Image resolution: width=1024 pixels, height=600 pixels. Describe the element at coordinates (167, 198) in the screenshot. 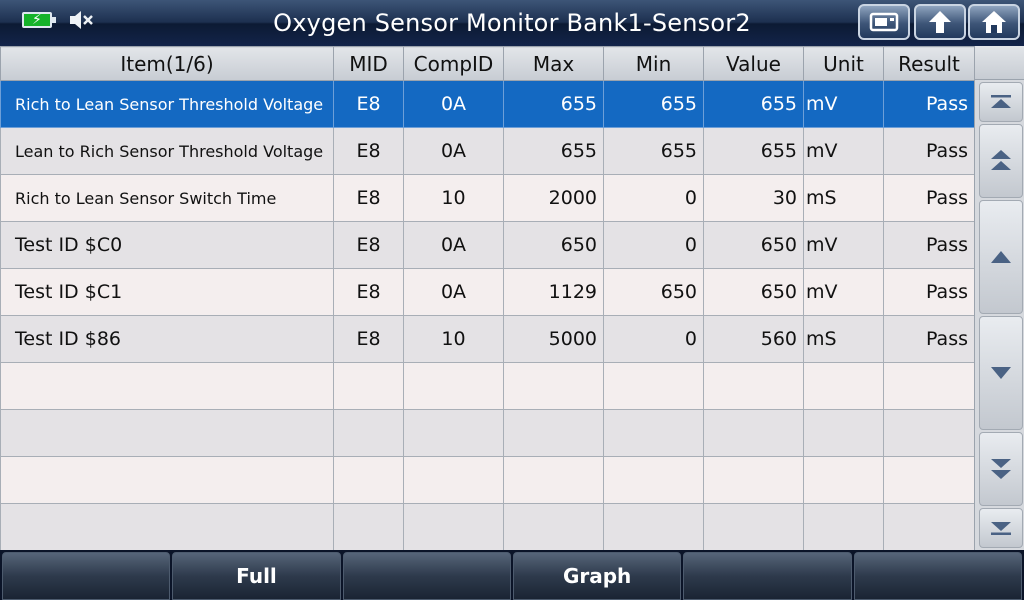

I see `row-item: Rich to Lean Sensor Switch Time` at that location.